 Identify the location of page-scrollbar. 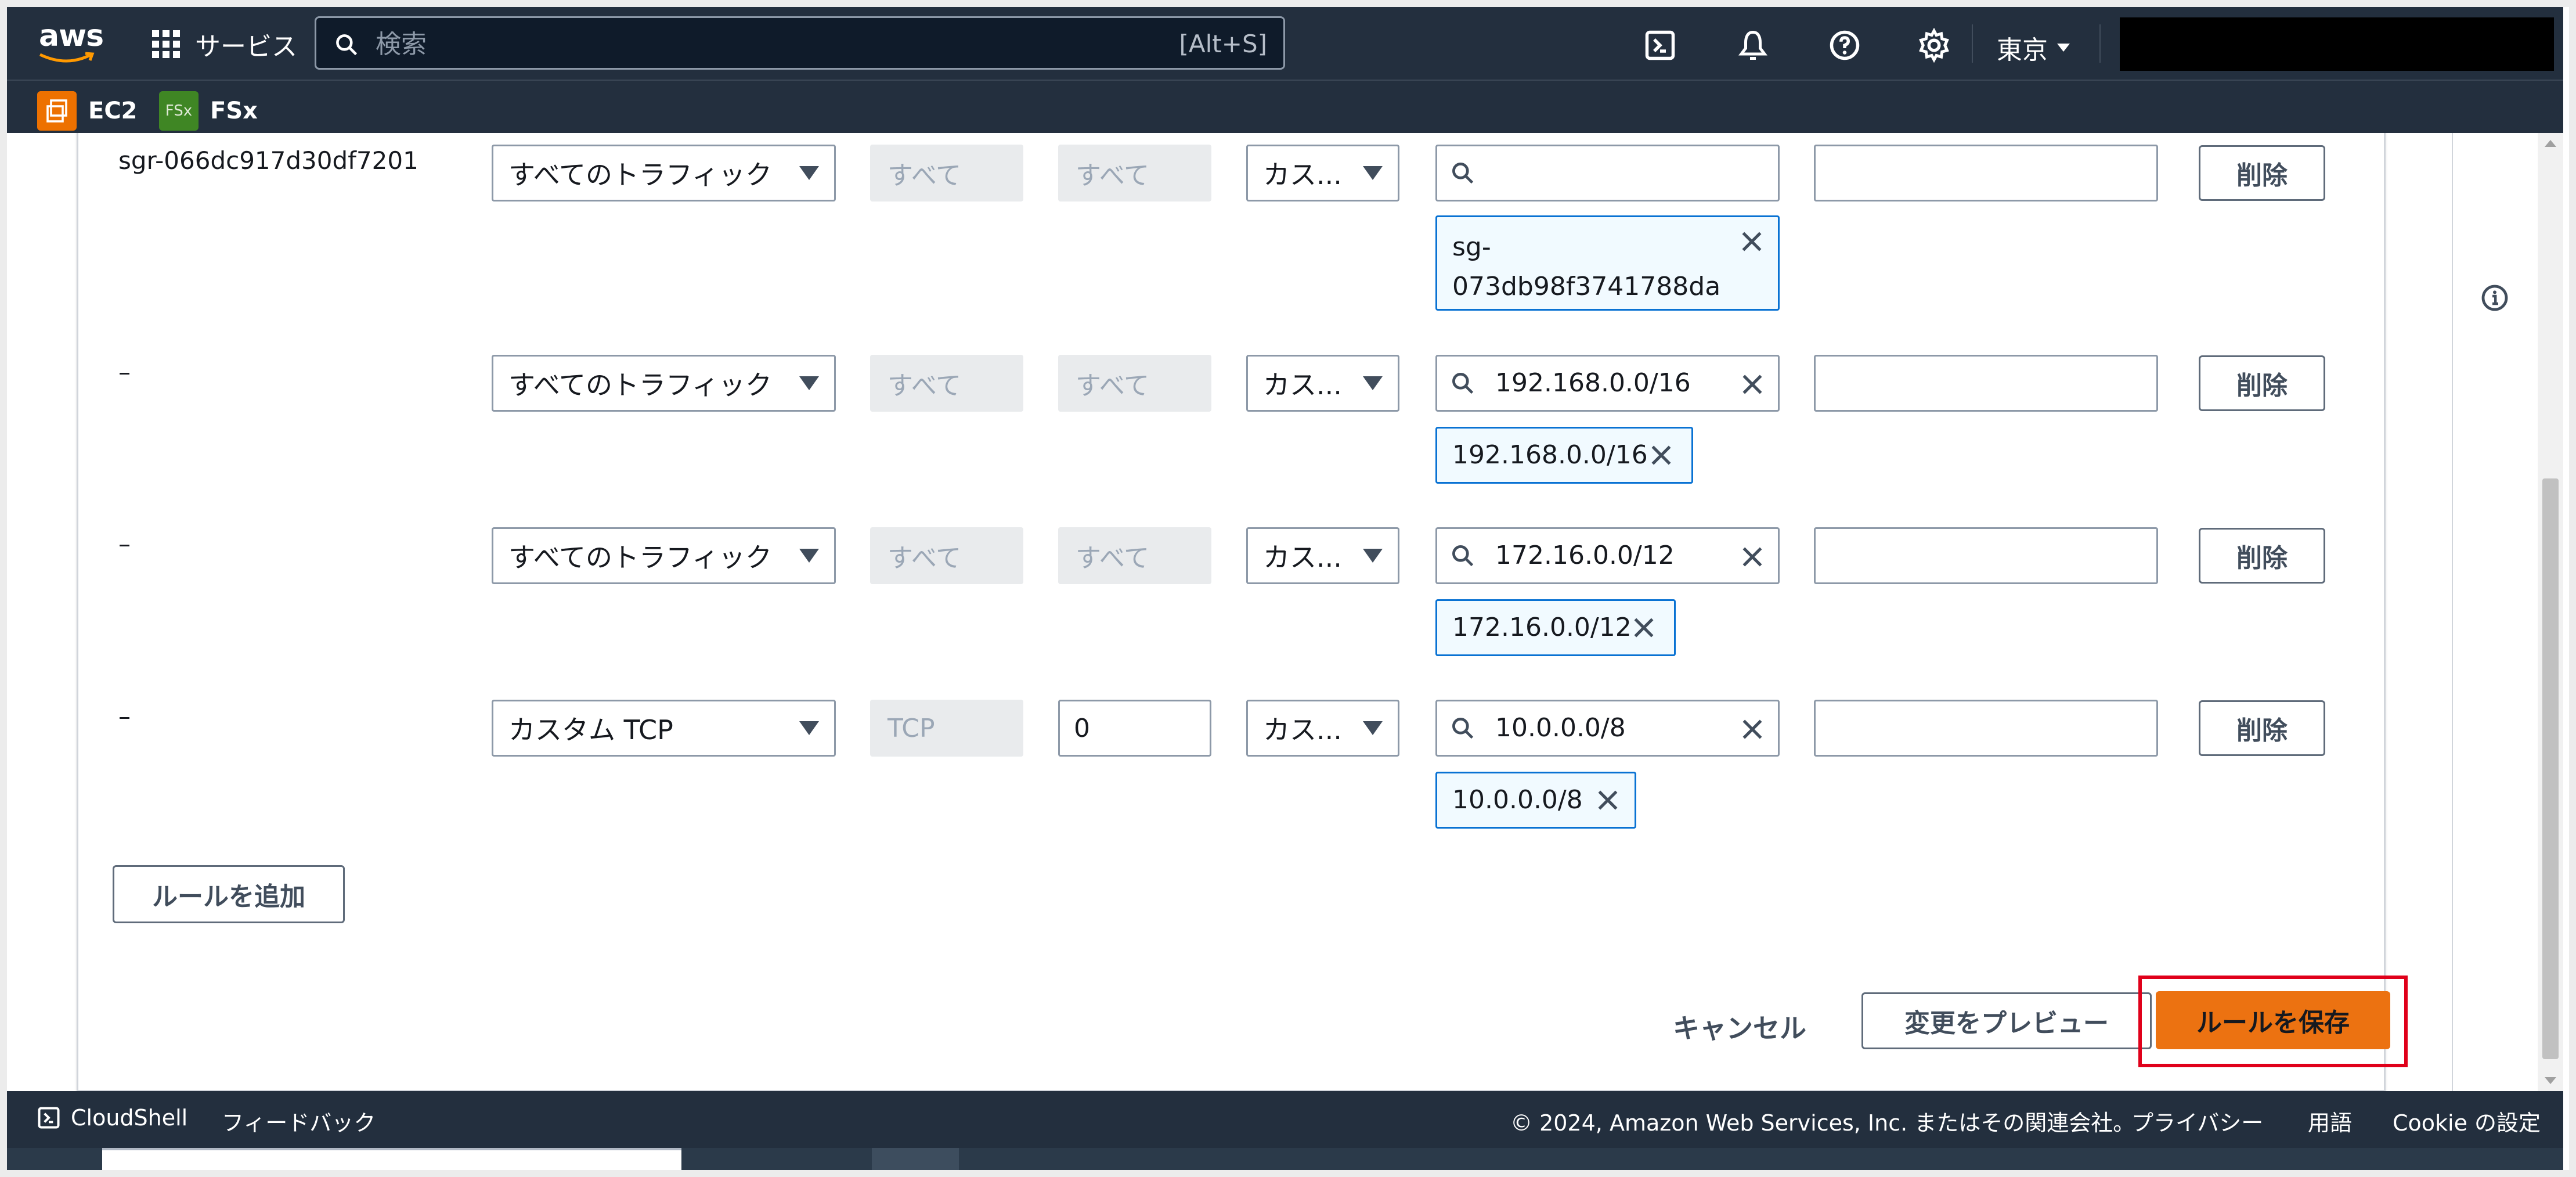
(2551, 612).